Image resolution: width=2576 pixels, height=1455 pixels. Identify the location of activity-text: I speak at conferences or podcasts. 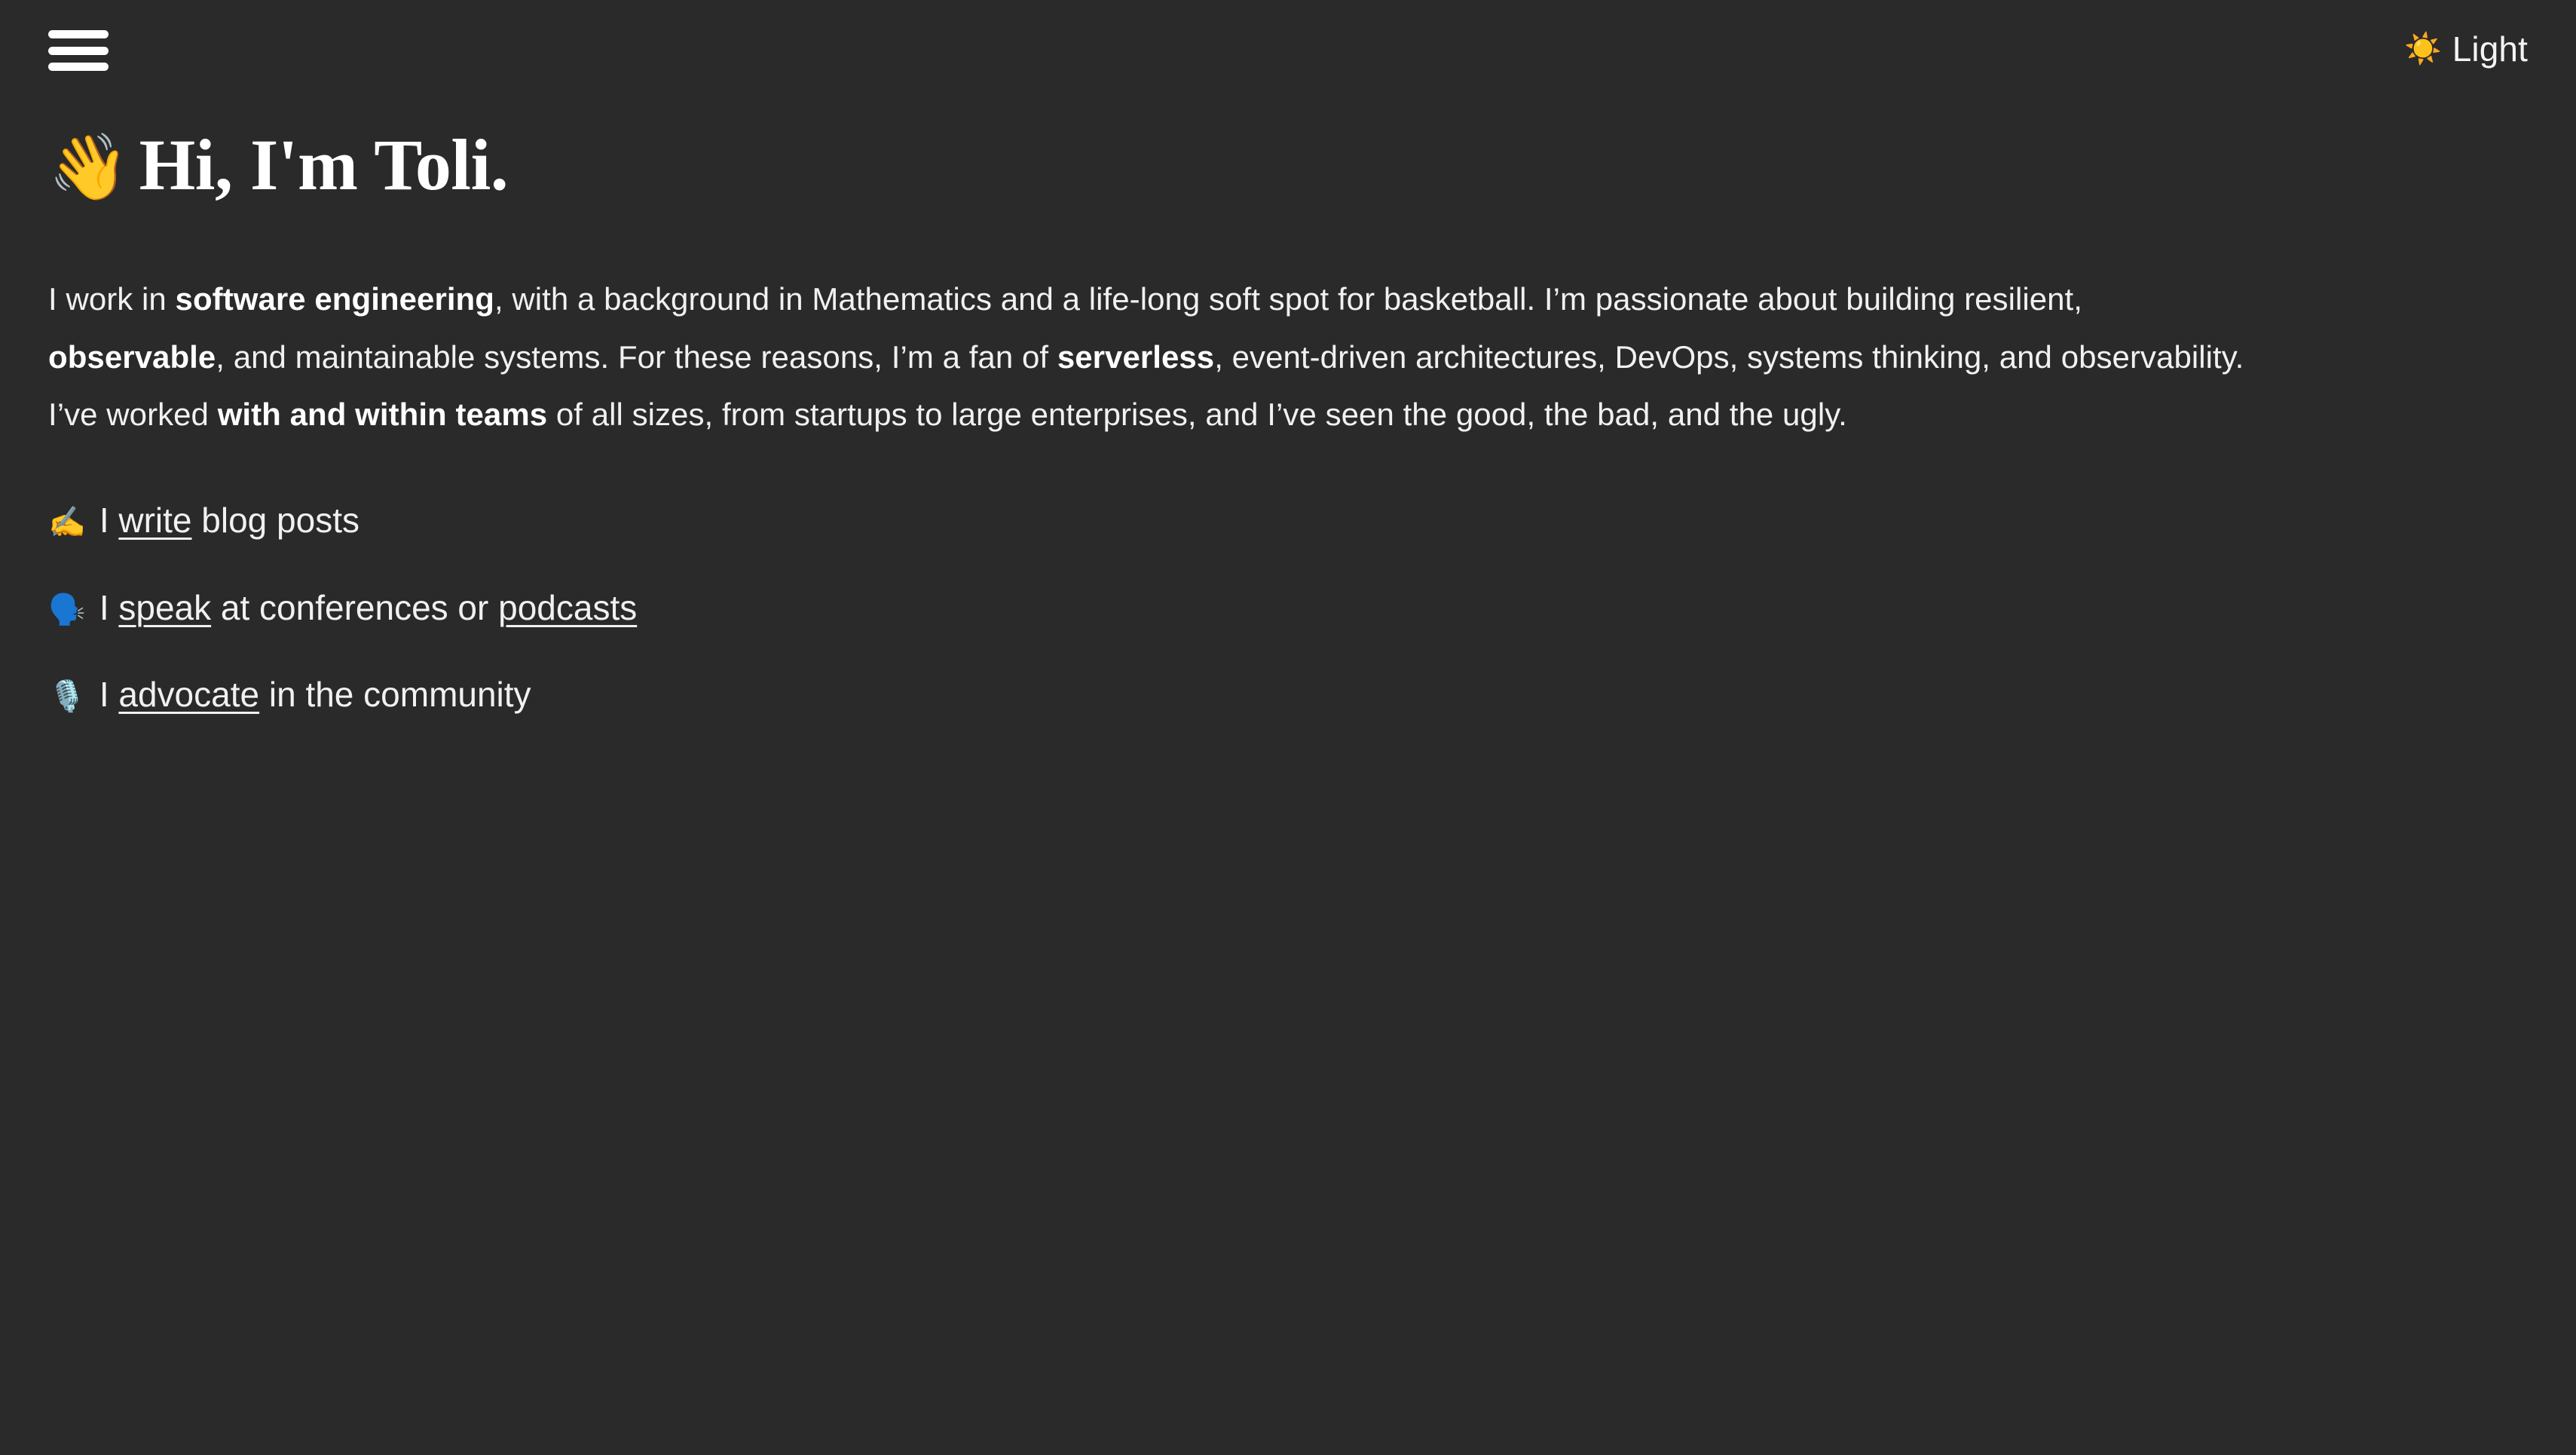
(368, 608).